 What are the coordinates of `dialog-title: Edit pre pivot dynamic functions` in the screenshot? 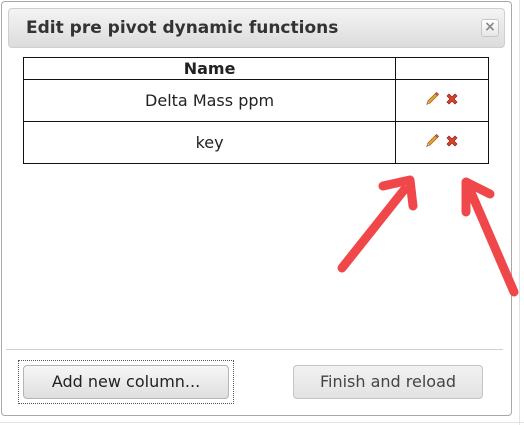 It's located at (182, 28).